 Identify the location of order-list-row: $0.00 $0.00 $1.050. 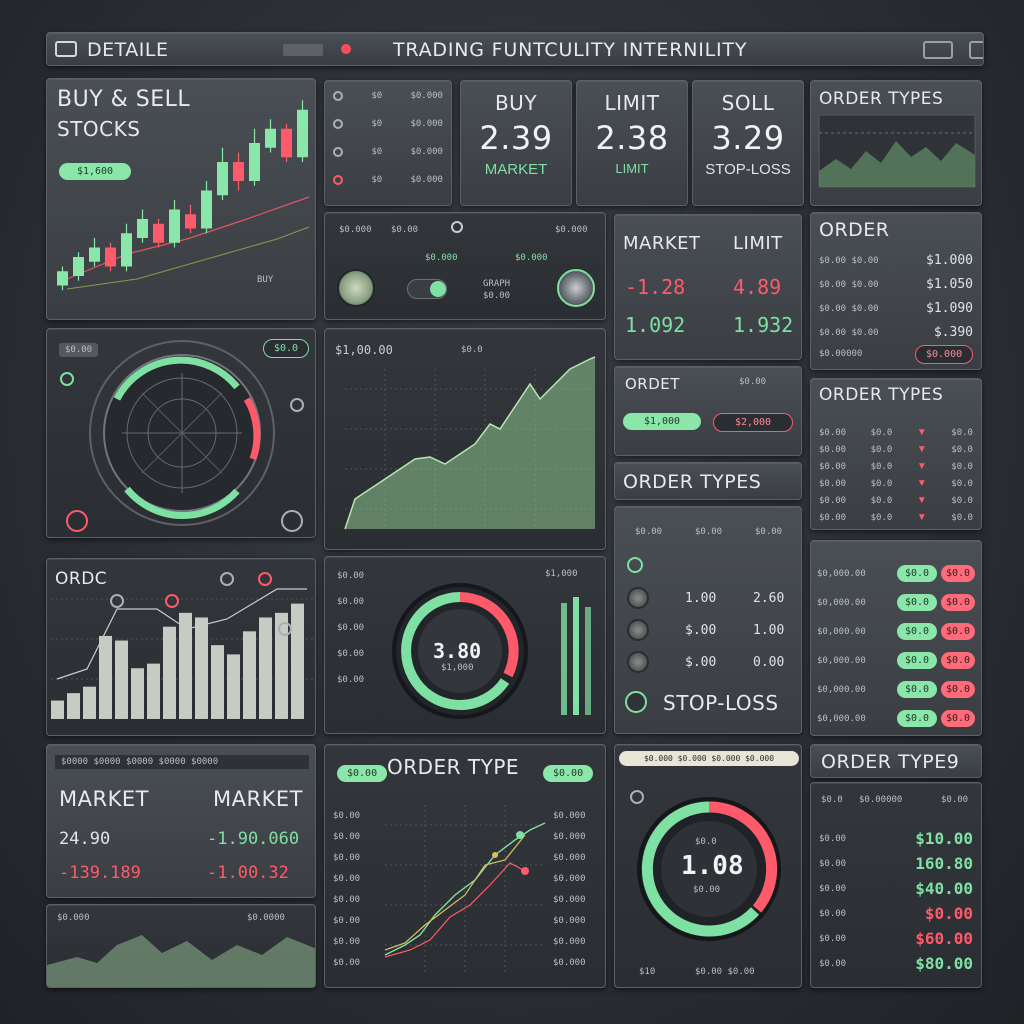
(896, 284).